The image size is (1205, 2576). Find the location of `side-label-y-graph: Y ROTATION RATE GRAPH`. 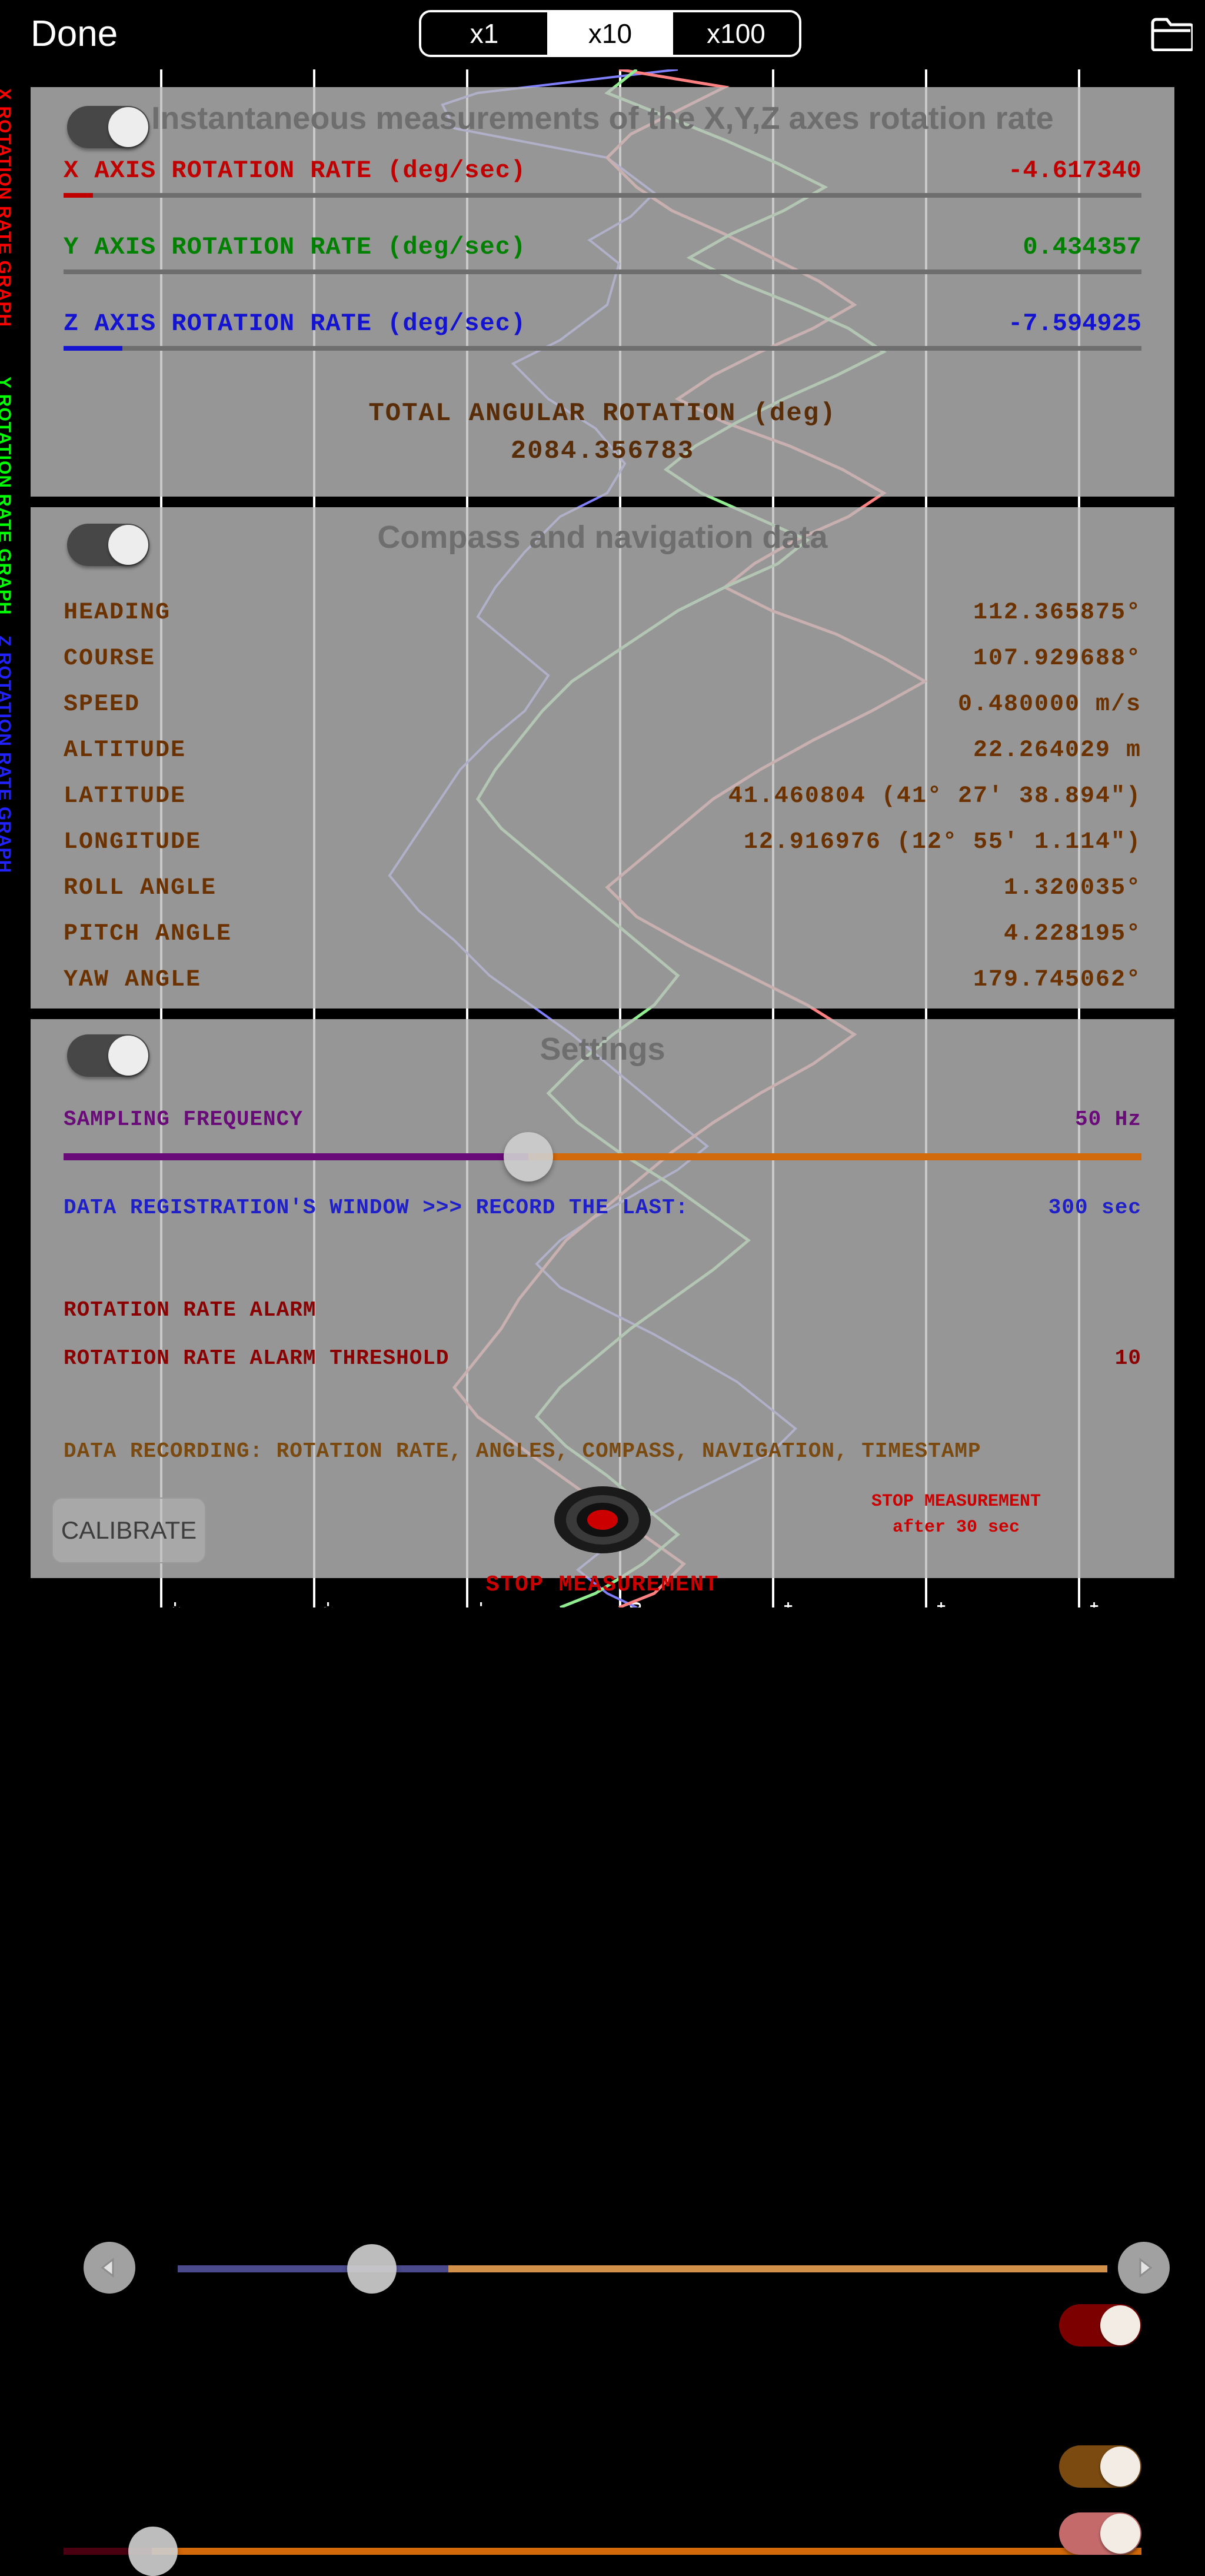

side-label-y-graph: Y ROTATION RATE GRAPH is located at coordinates (7, 496).